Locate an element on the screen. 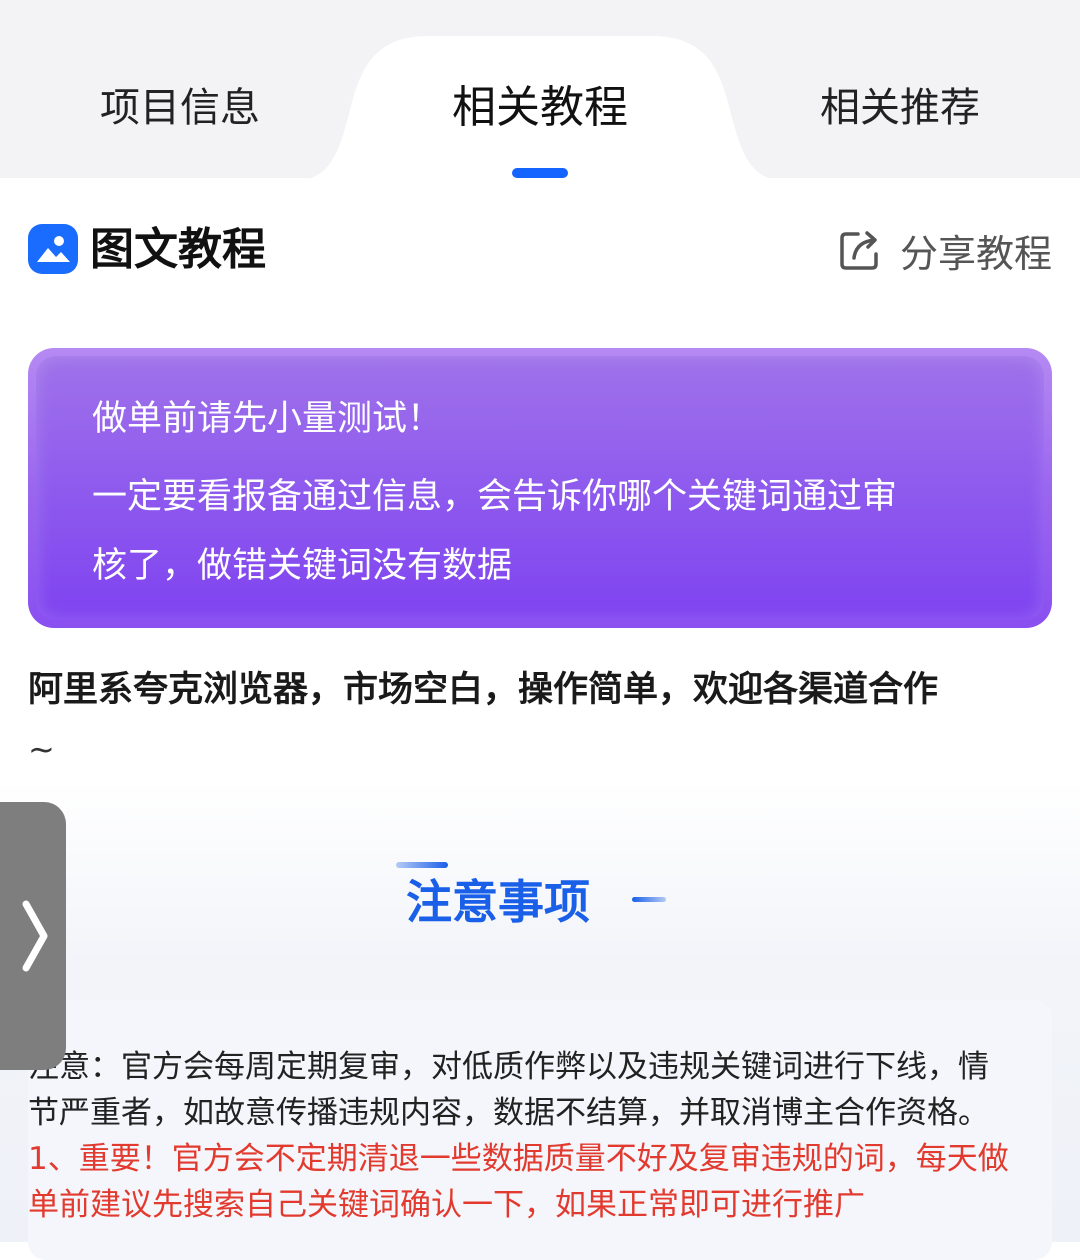 The image size is (1080, 1260). title-decoration-left is located at coordinates (422, 865).